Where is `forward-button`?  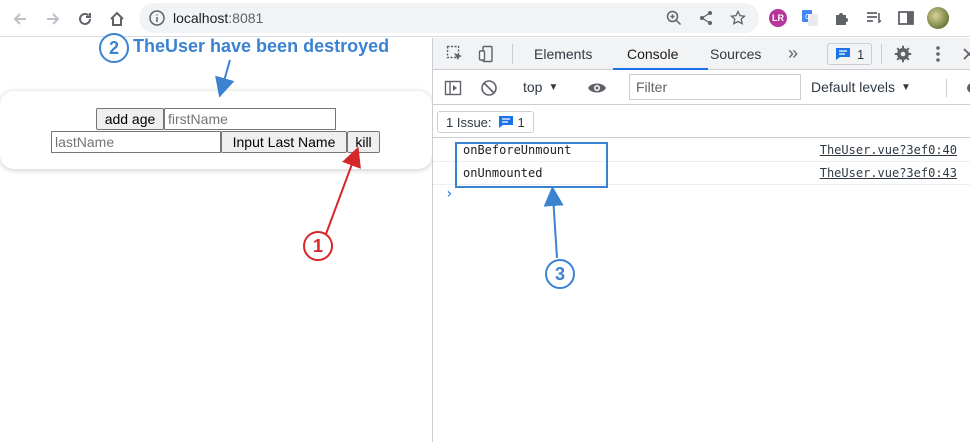 forward-button is located at coordinates (53, 19).